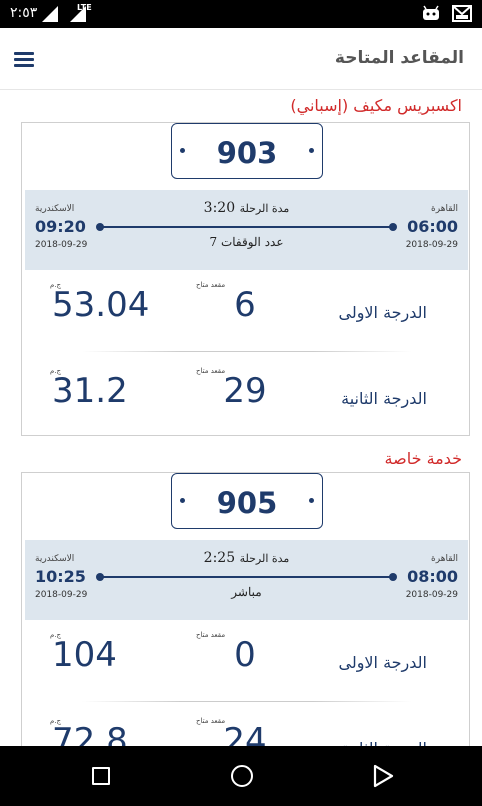 This screenshot has height=806, width=482. What do you see at coordinates (384, 398) in the screenshot?
I see `class-name: الدرجة الثانية` at bounding box center [384, 398].